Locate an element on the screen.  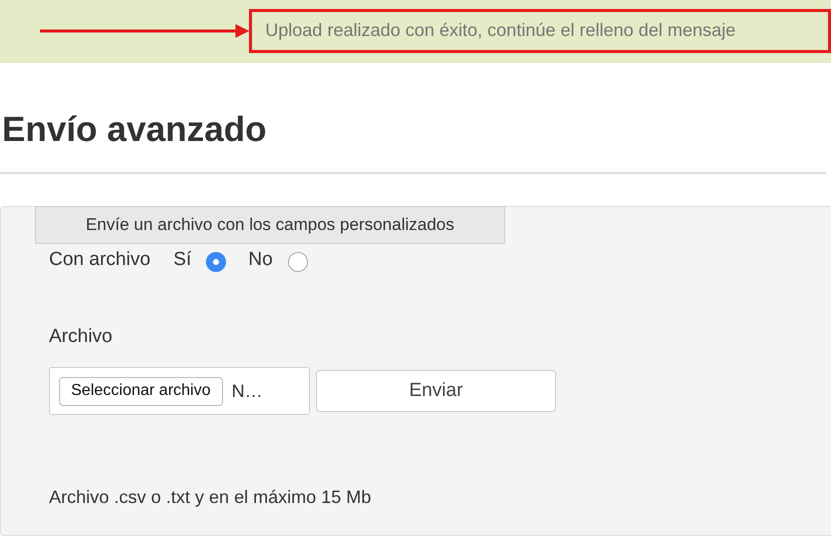
hint-text: Archivo .csv o .txt y en el máximo 15 Mb is located at coordinates (210, 497).